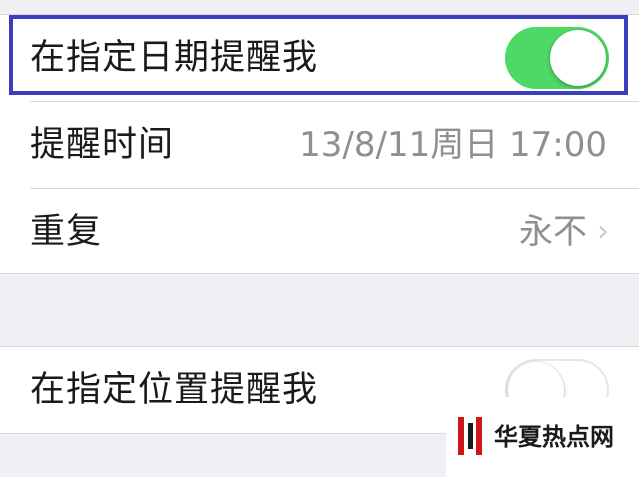 The height and width of the screenshot is (477, 639). I want to click on chevron-right-icon: ›, so click(603, 231).